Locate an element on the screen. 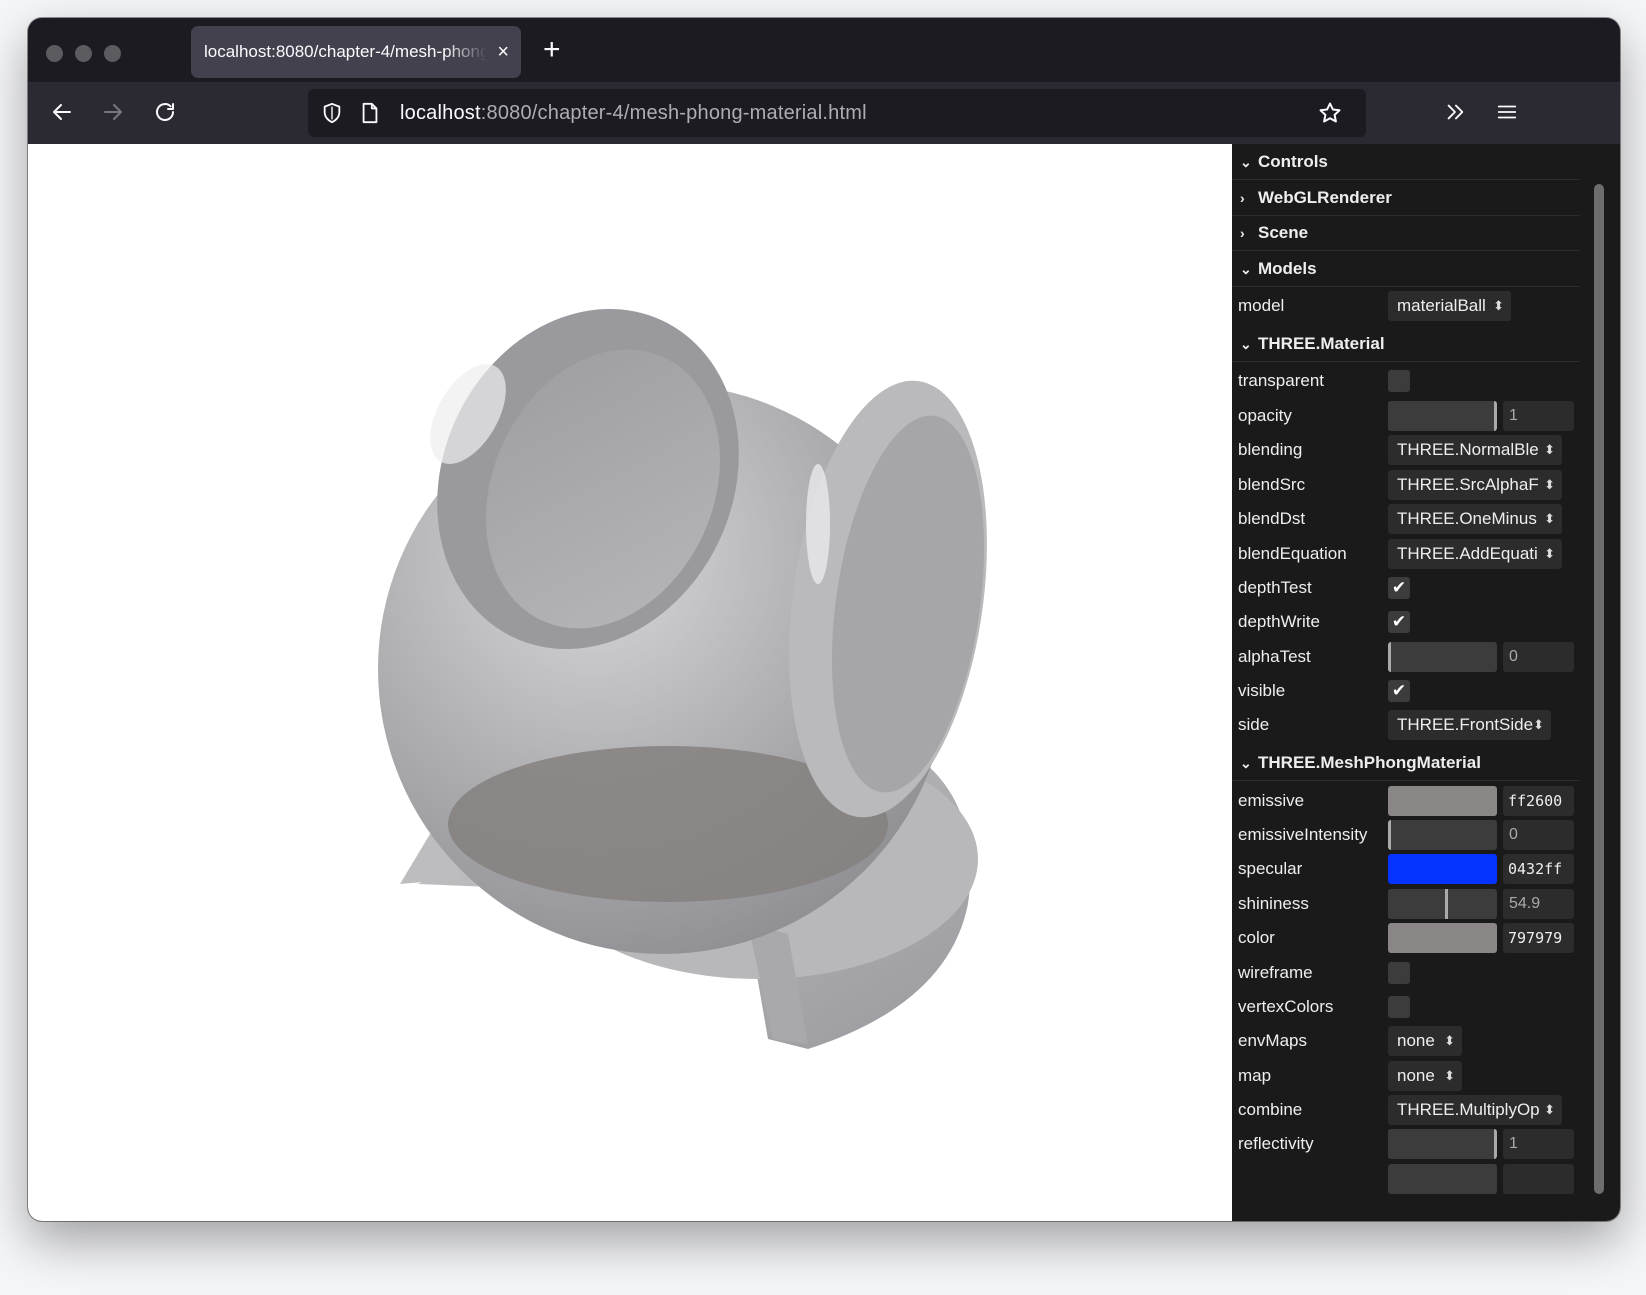 Image resolution: width=1646 pixels, height=1295 pixels. row-blendequation: blendEquation THREE.AddEquati ⬍ is located at coordinates (1406, 554).